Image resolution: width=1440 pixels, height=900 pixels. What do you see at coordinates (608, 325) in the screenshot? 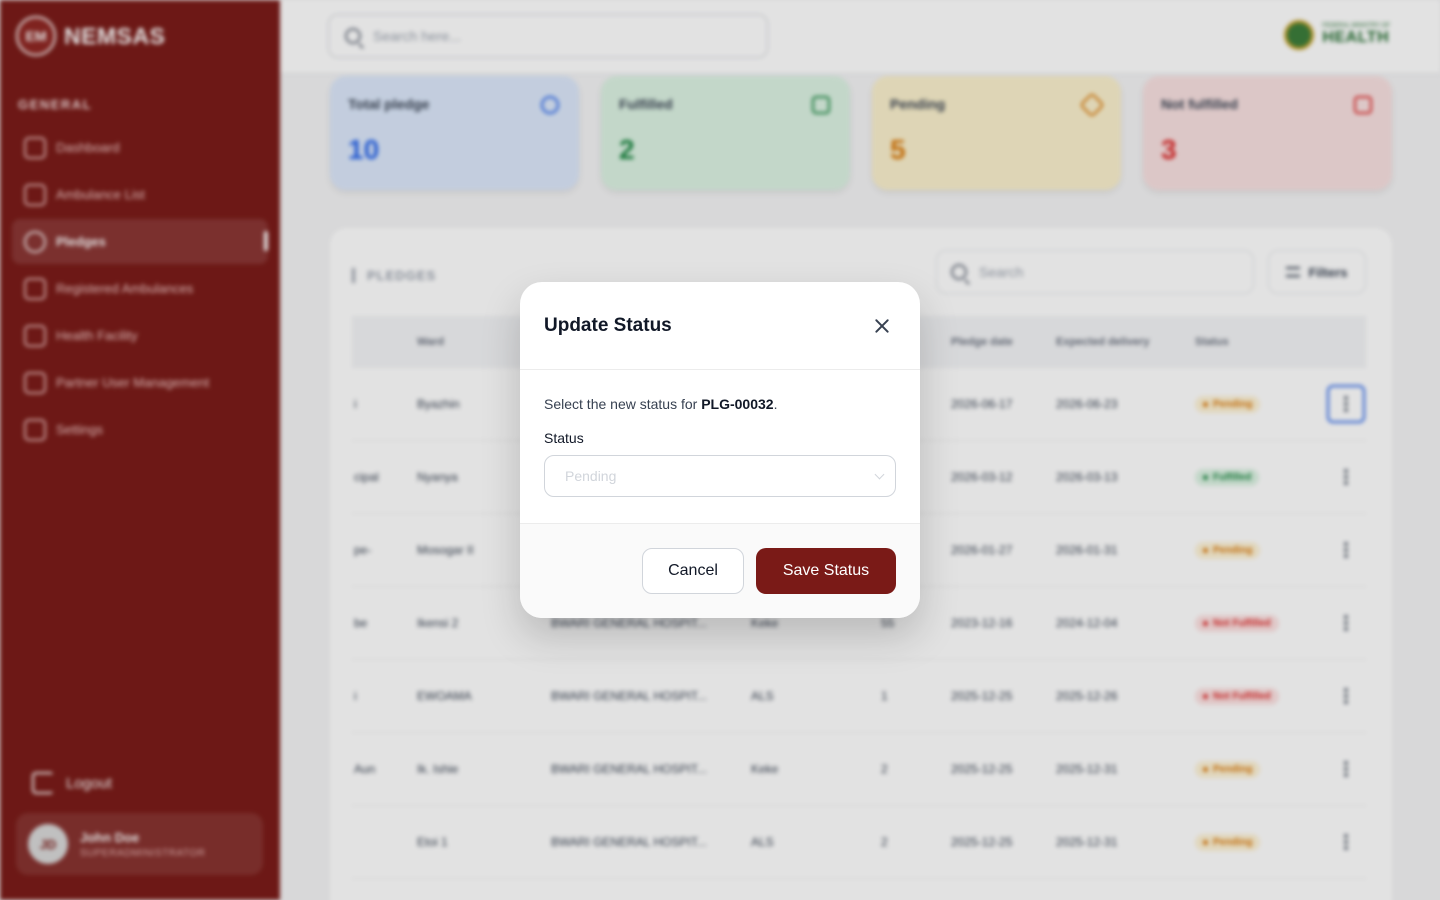
I see `modal-title: Update Status` at bounding box center [608, 325].